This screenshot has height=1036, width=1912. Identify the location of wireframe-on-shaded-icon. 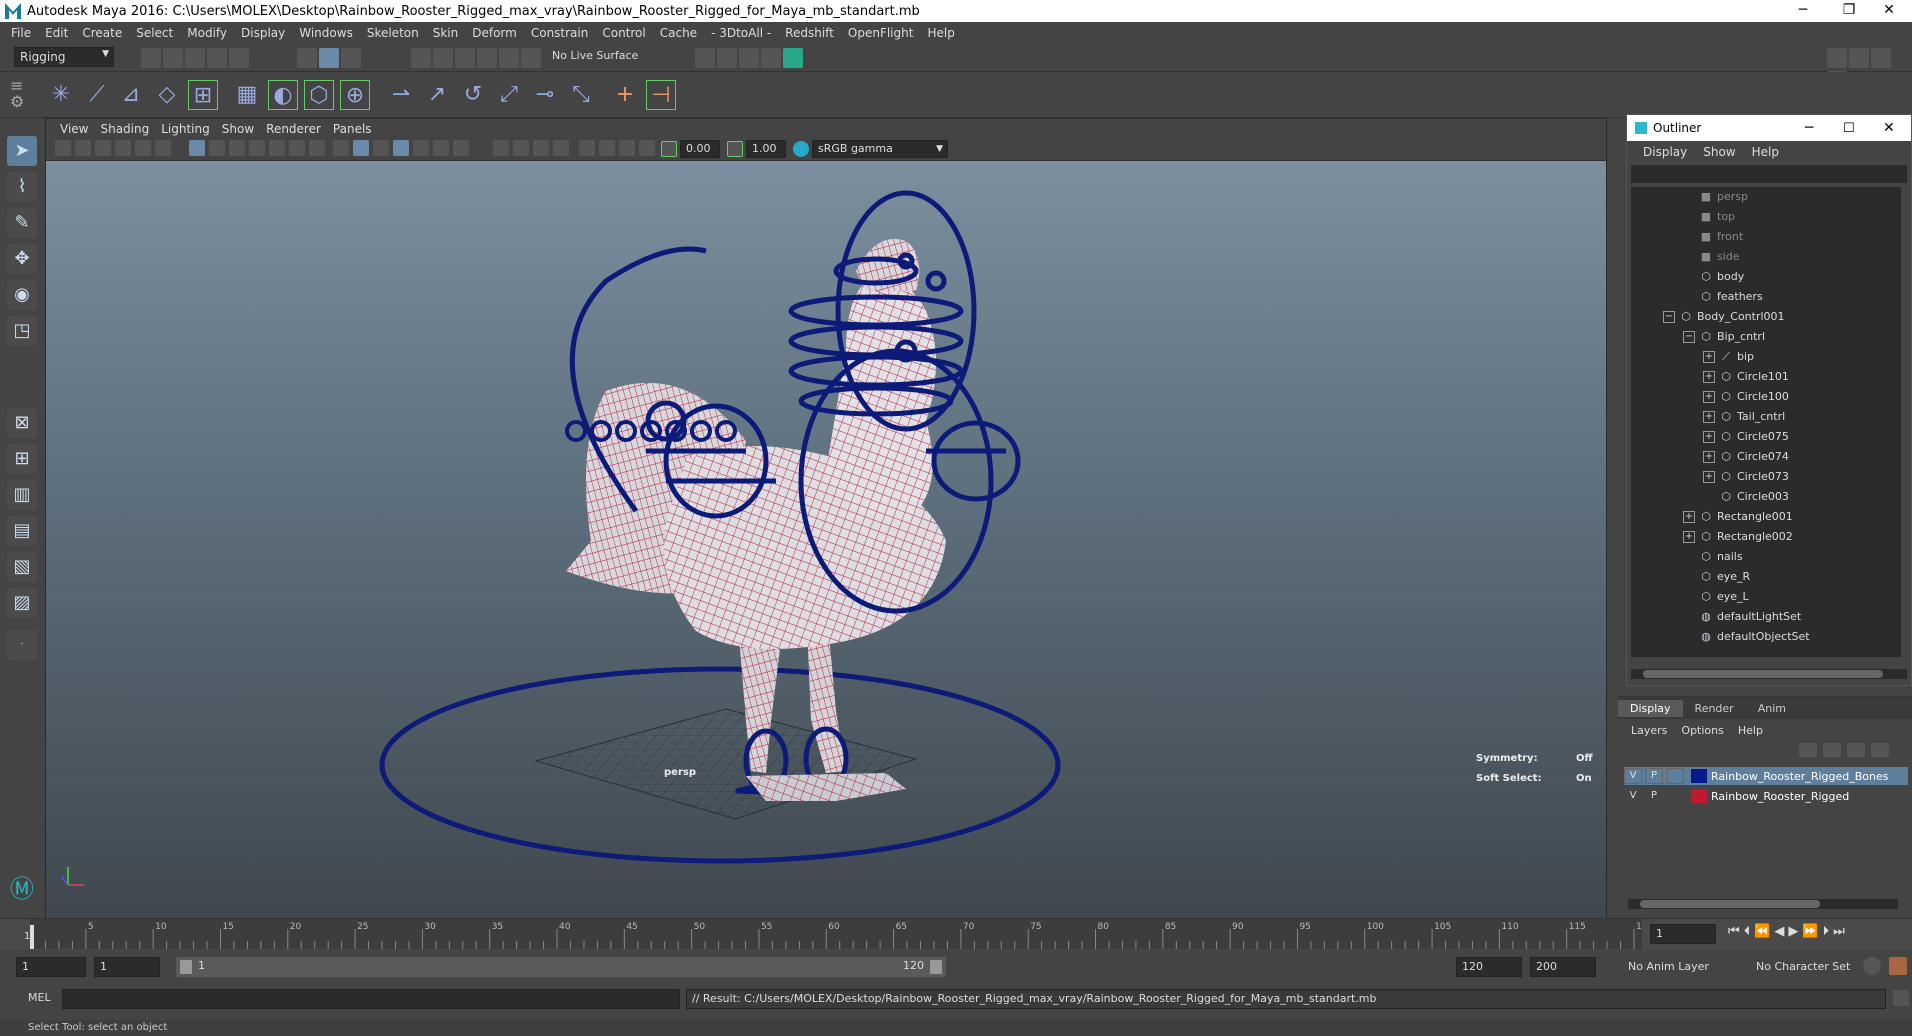
(401, 148).